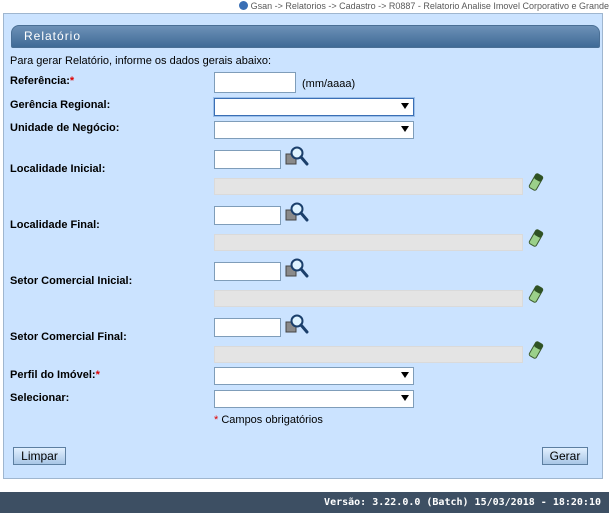  Describe the element at coordinates (305, 36) in the screenshot. I see `panel-title: Relatório` at that location.